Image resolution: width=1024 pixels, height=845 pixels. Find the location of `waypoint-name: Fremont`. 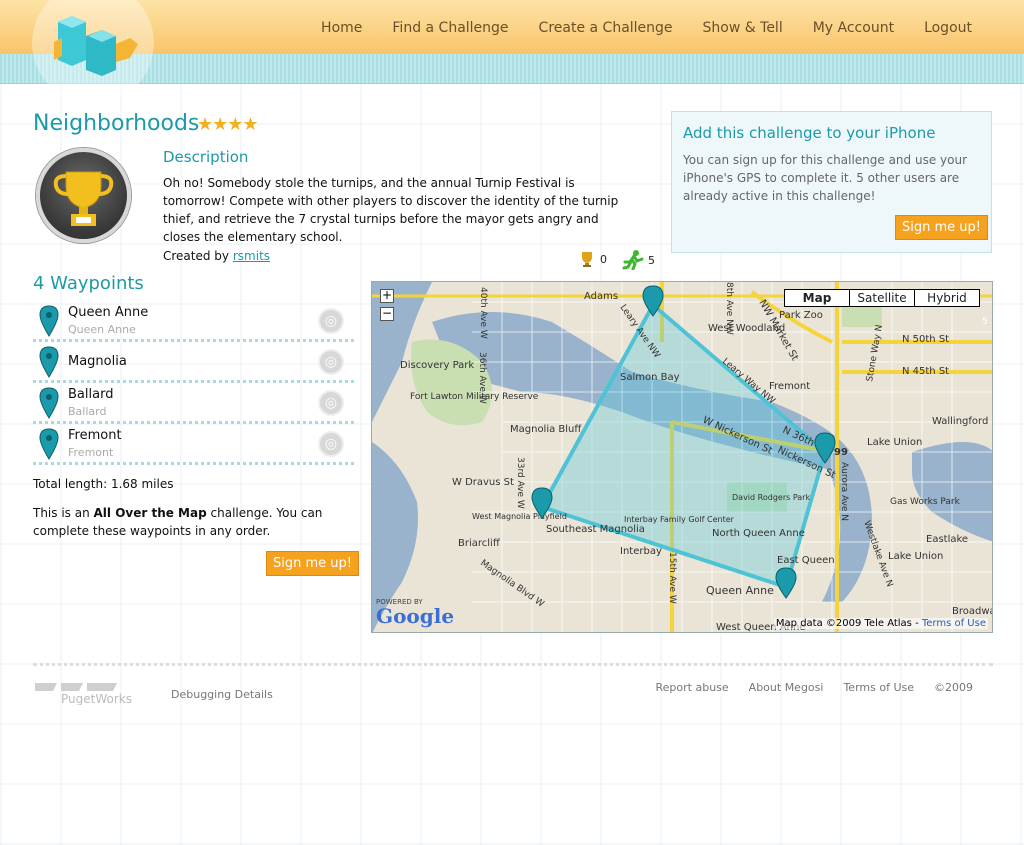

waypoint-name: Fremont is located at coordinates (95, 435).